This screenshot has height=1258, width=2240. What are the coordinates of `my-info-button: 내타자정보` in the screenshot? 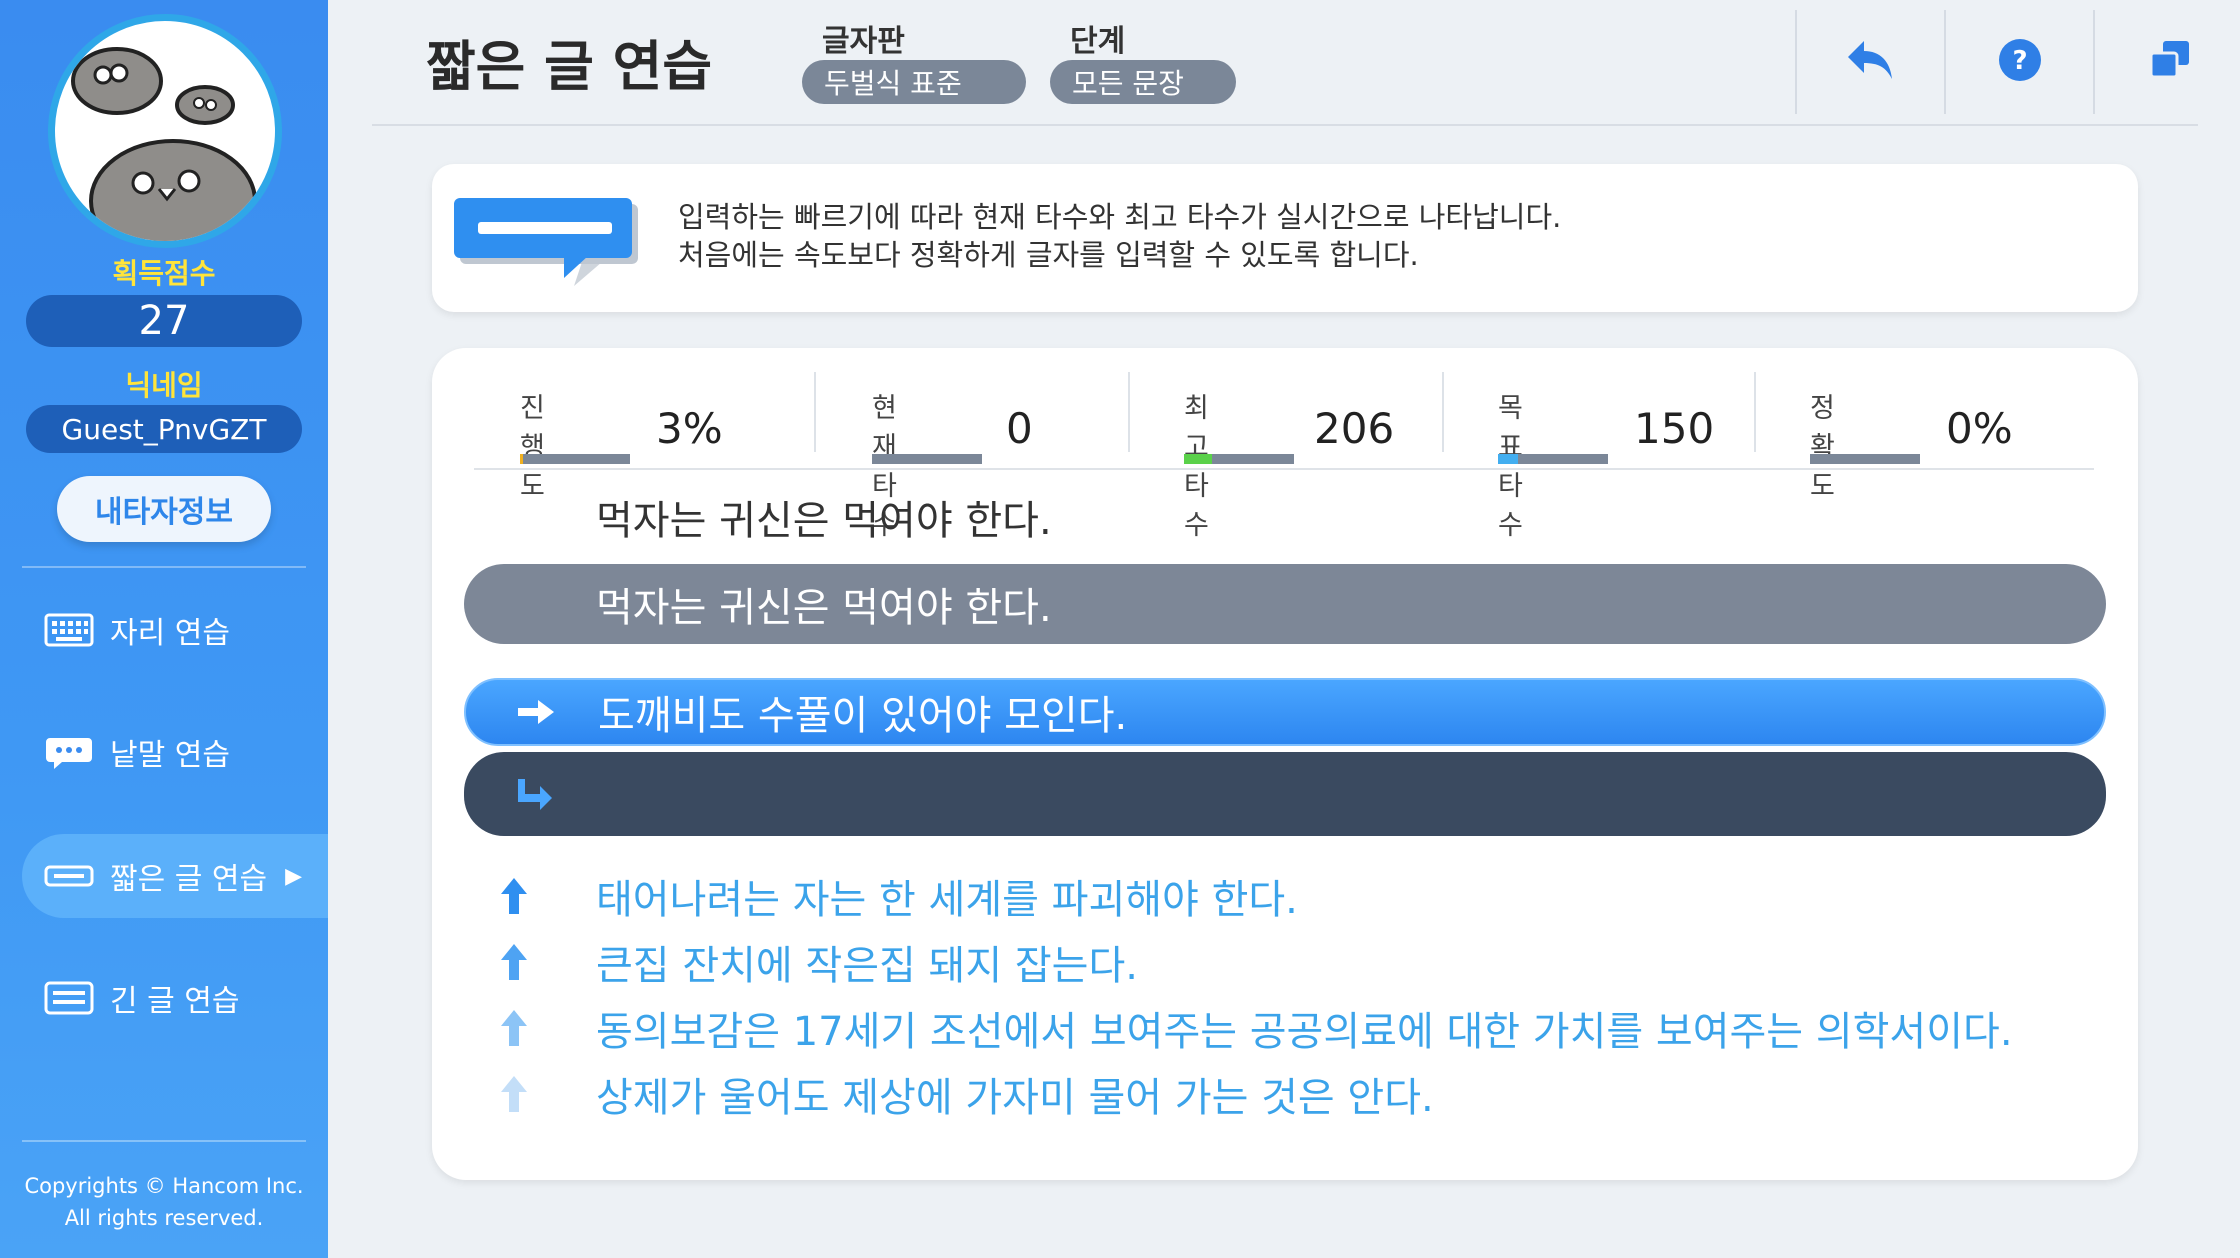 It's located at (164, 509).